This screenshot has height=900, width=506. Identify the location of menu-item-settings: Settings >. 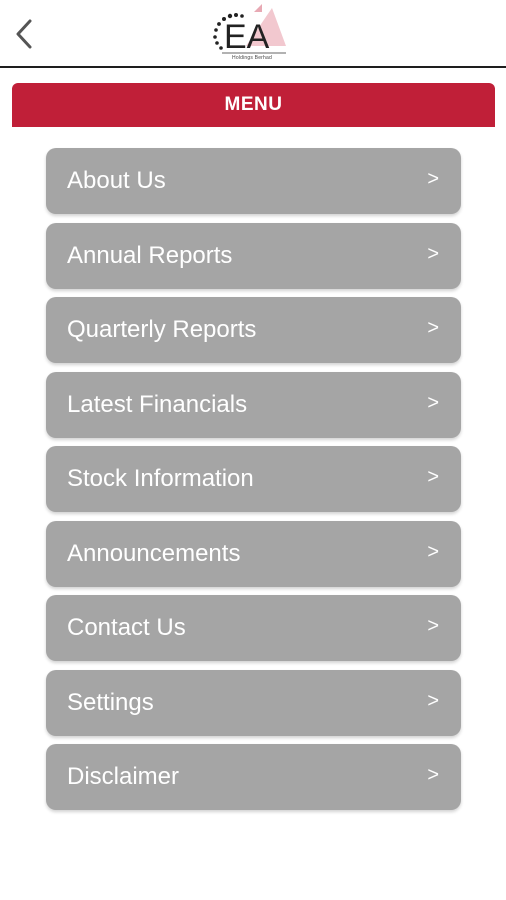
(253, 702).